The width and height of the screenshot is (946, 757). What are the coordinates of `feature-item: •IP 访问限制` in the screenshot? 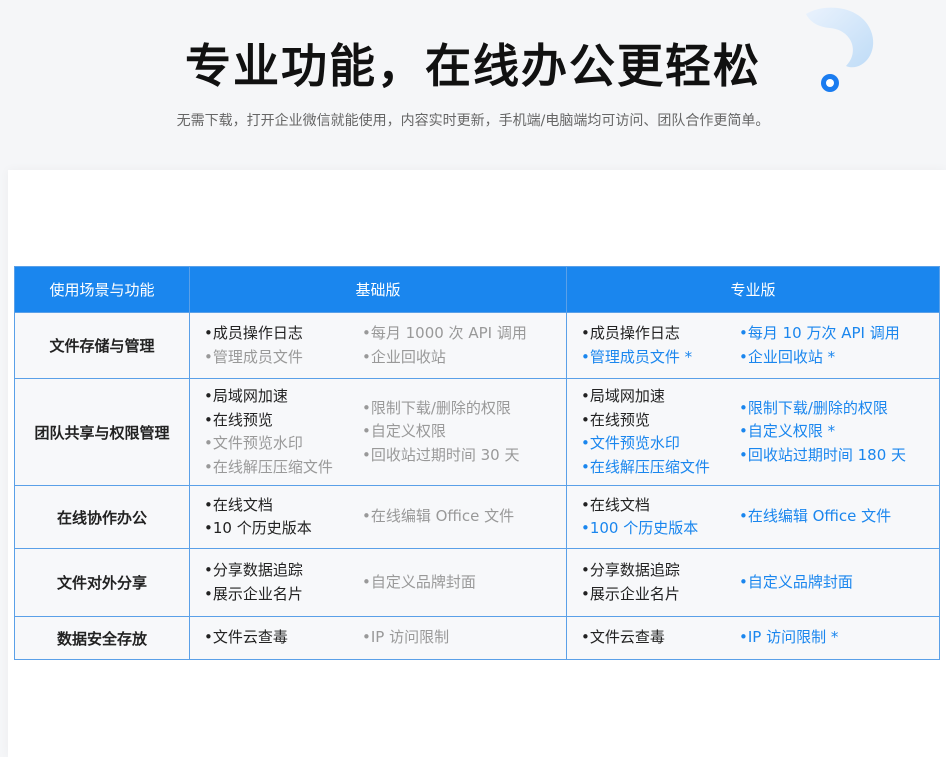 It's located at (406, 637).